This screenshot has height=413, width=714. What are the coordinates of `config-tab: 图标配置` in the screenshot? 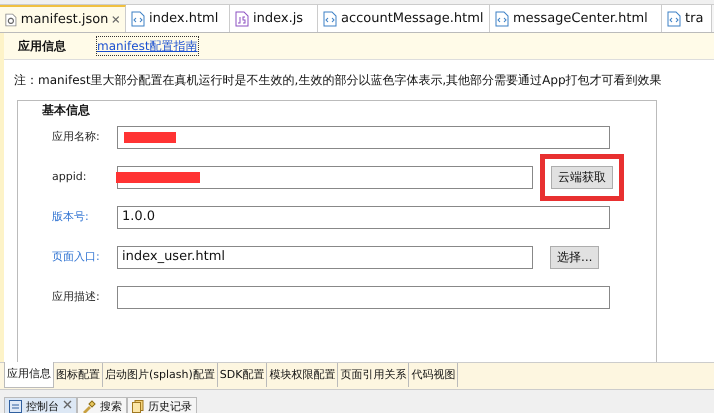 It's located at (78, 375).